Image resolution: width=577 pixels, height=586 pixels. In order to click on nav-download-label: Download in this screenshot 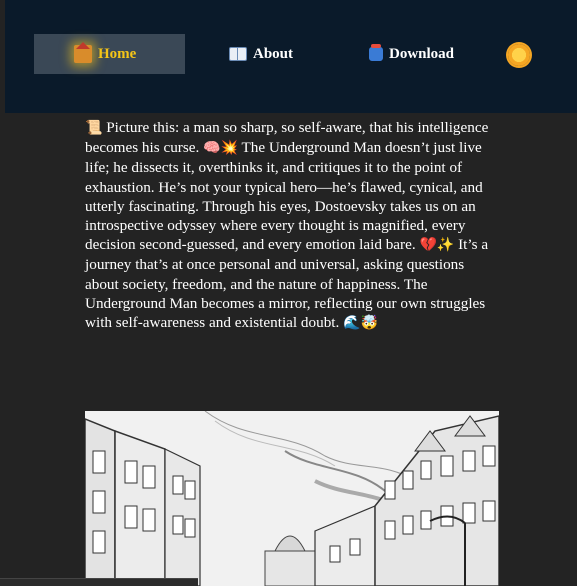, I will do `click(422, 53)`.